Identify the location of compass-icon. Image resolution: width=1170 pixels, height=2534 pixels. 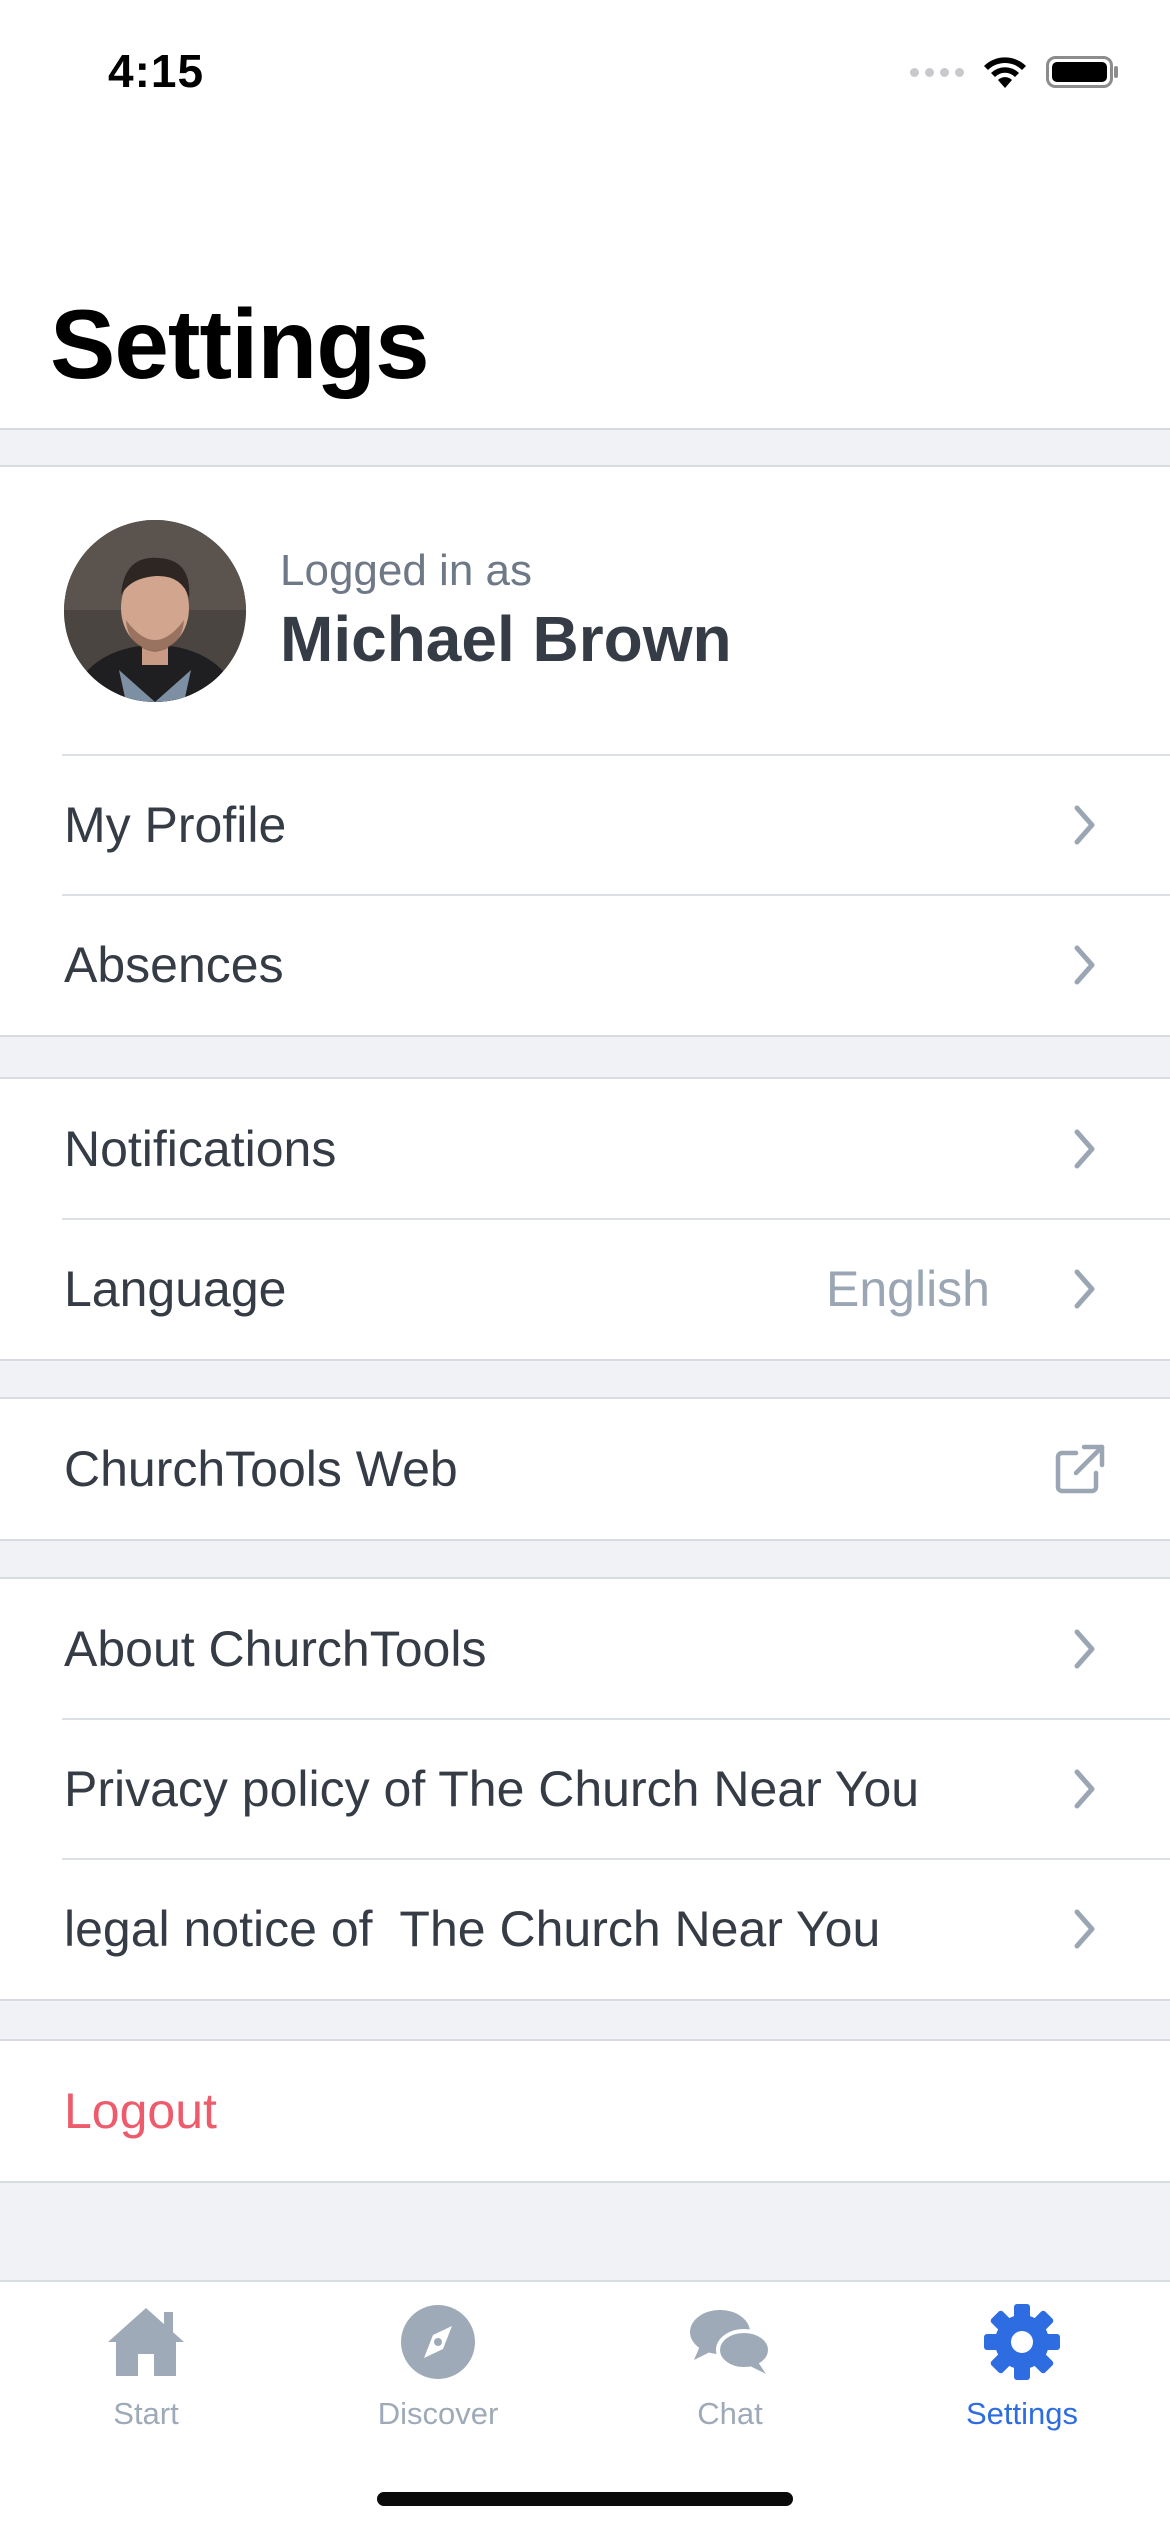
(438, 2342).